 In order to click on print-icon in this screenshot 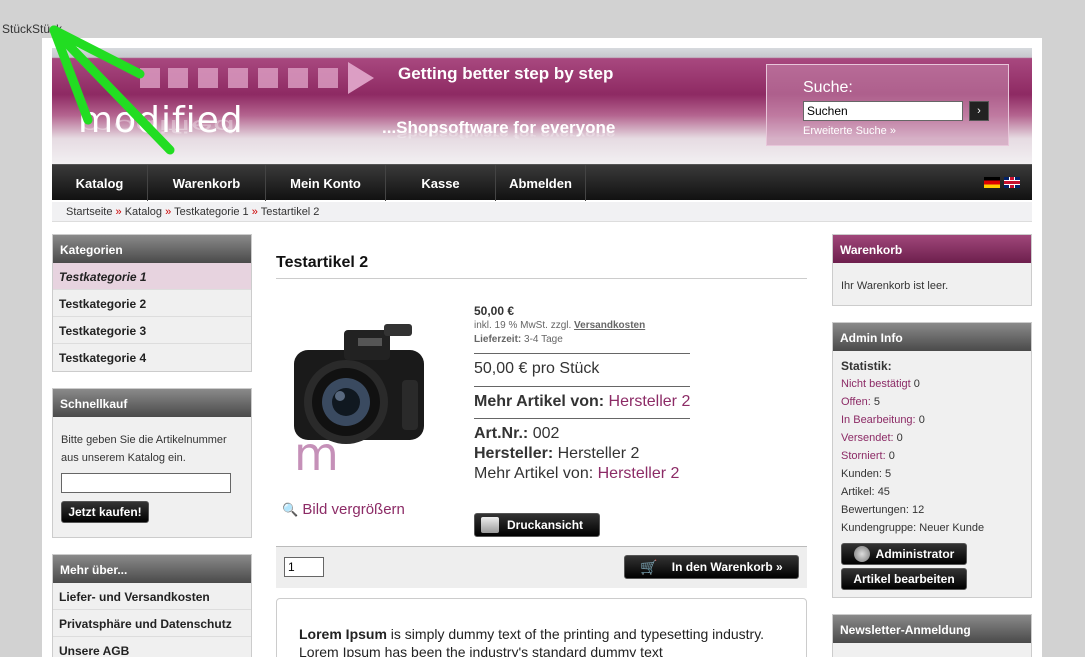, I will do `click(490, 525)`.